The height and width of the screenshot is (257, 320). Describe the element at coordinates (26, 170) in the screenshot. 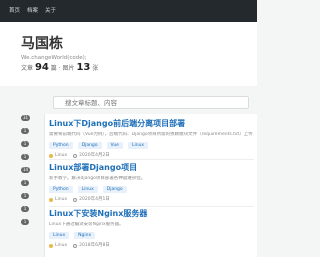

I see `category-count-badge: 14` at that location.